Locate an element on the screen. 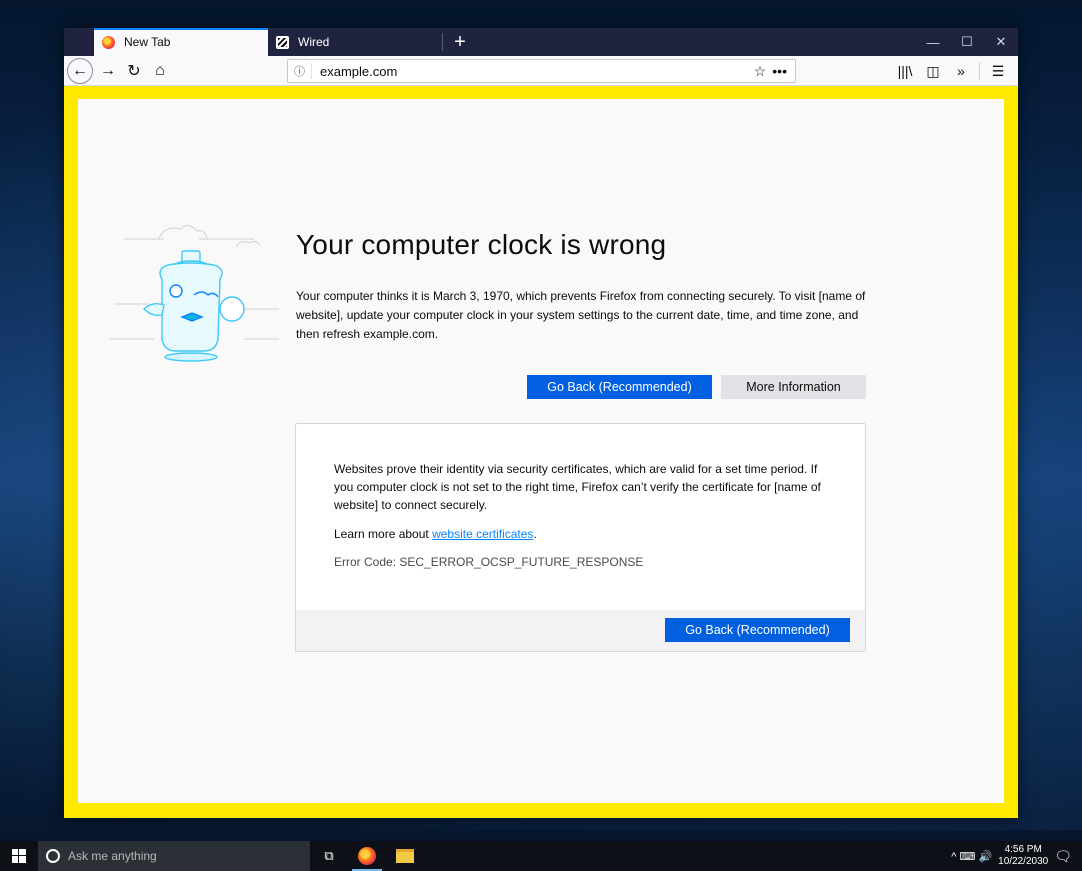 Image resolution: width=1082 pixels, height=871 pixels. system-tray: ^ ⌨ 🔊 4:56 PM 10/22/2030 🗨 is located at coordinates (1016, 856).